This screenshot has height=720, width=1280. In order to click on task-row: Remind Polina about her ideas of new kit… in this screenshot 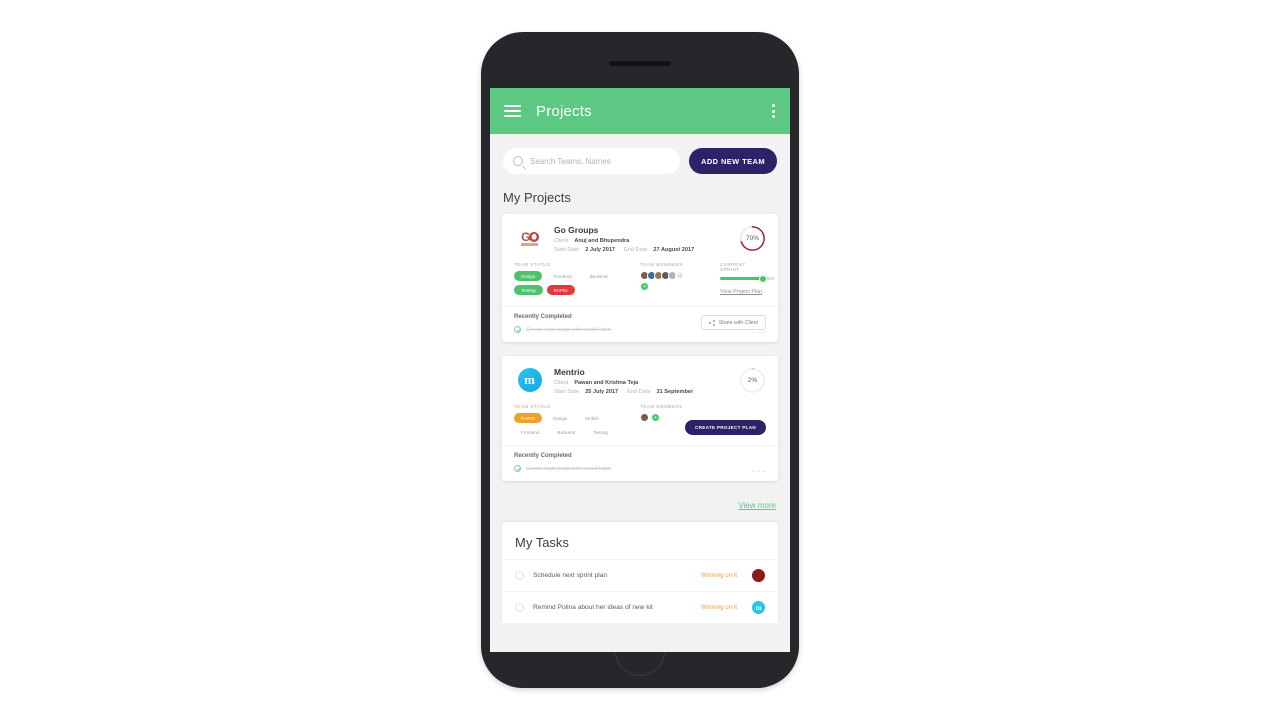, I will do `click(640, 607)`.